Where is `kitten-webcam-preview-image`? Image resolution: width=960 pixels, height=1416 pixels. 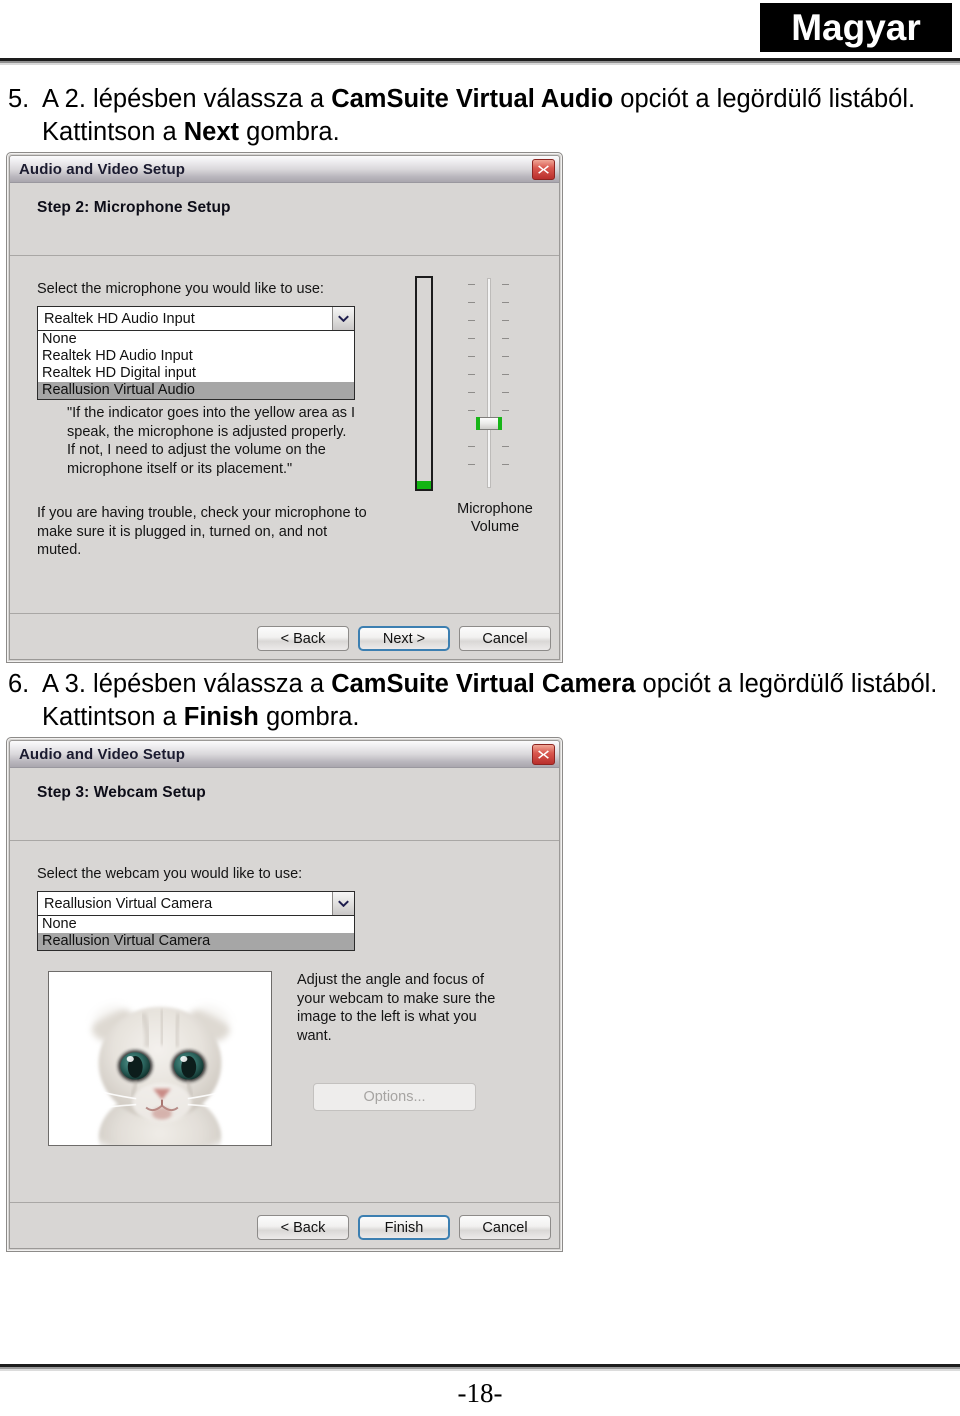
kitten-webcam-preview-image is located at coordinates (160, 1058).